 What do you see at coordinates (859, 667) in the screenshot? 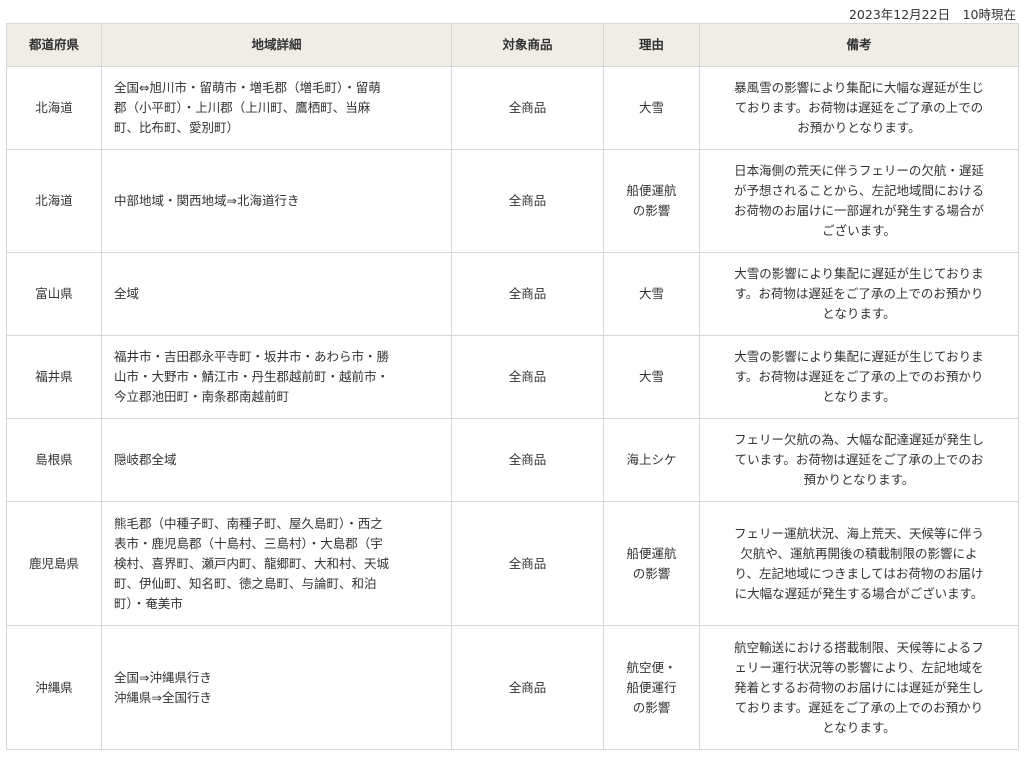
I see `remarks-cell-line: ェリー運行状況等の影響により、左記地域を` at bounding box center [859, 667].